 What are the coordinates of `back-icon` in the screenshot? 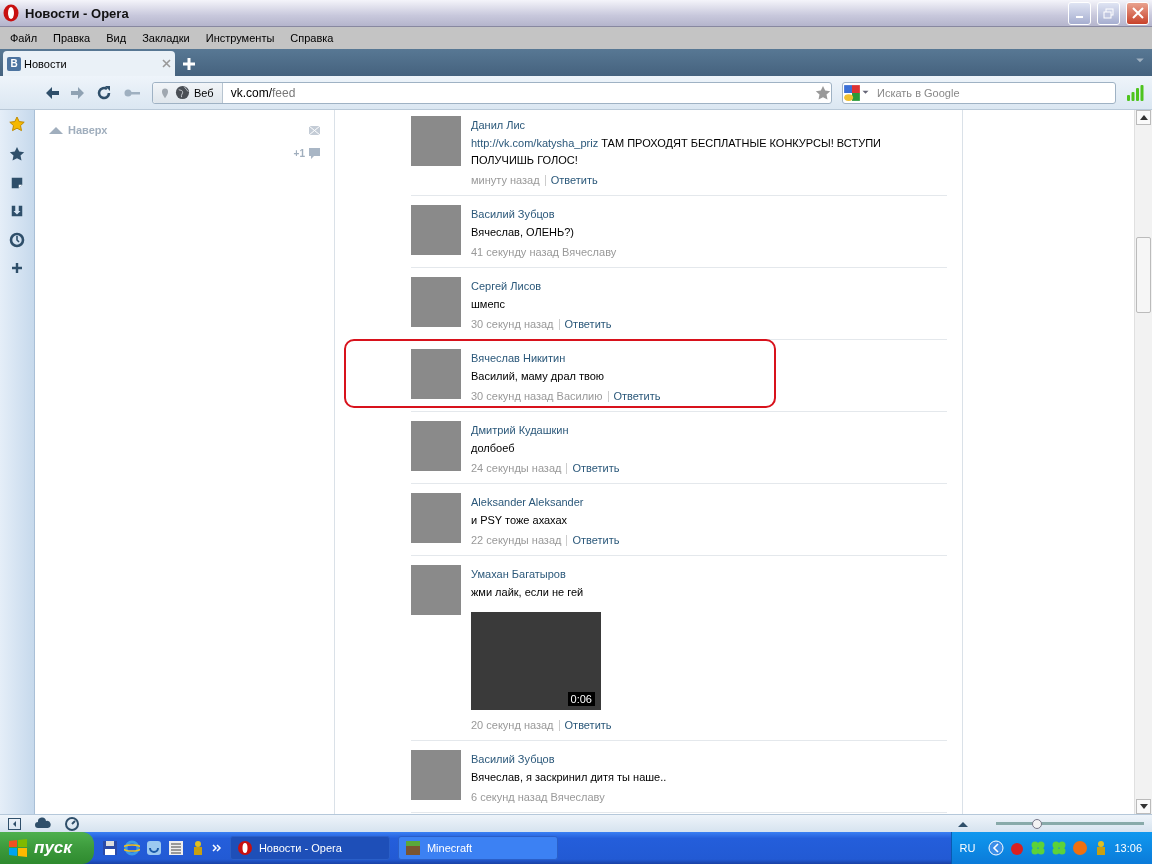 It's located at (996, 848).